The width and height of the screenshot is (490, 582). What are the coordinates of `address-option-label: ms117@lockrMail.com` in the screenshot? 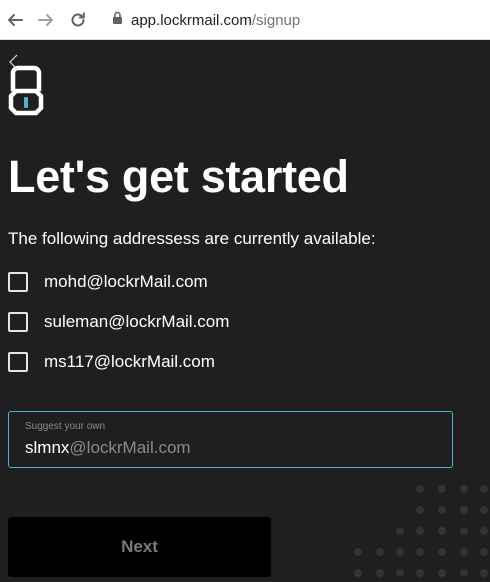 It's located at (129, 361).